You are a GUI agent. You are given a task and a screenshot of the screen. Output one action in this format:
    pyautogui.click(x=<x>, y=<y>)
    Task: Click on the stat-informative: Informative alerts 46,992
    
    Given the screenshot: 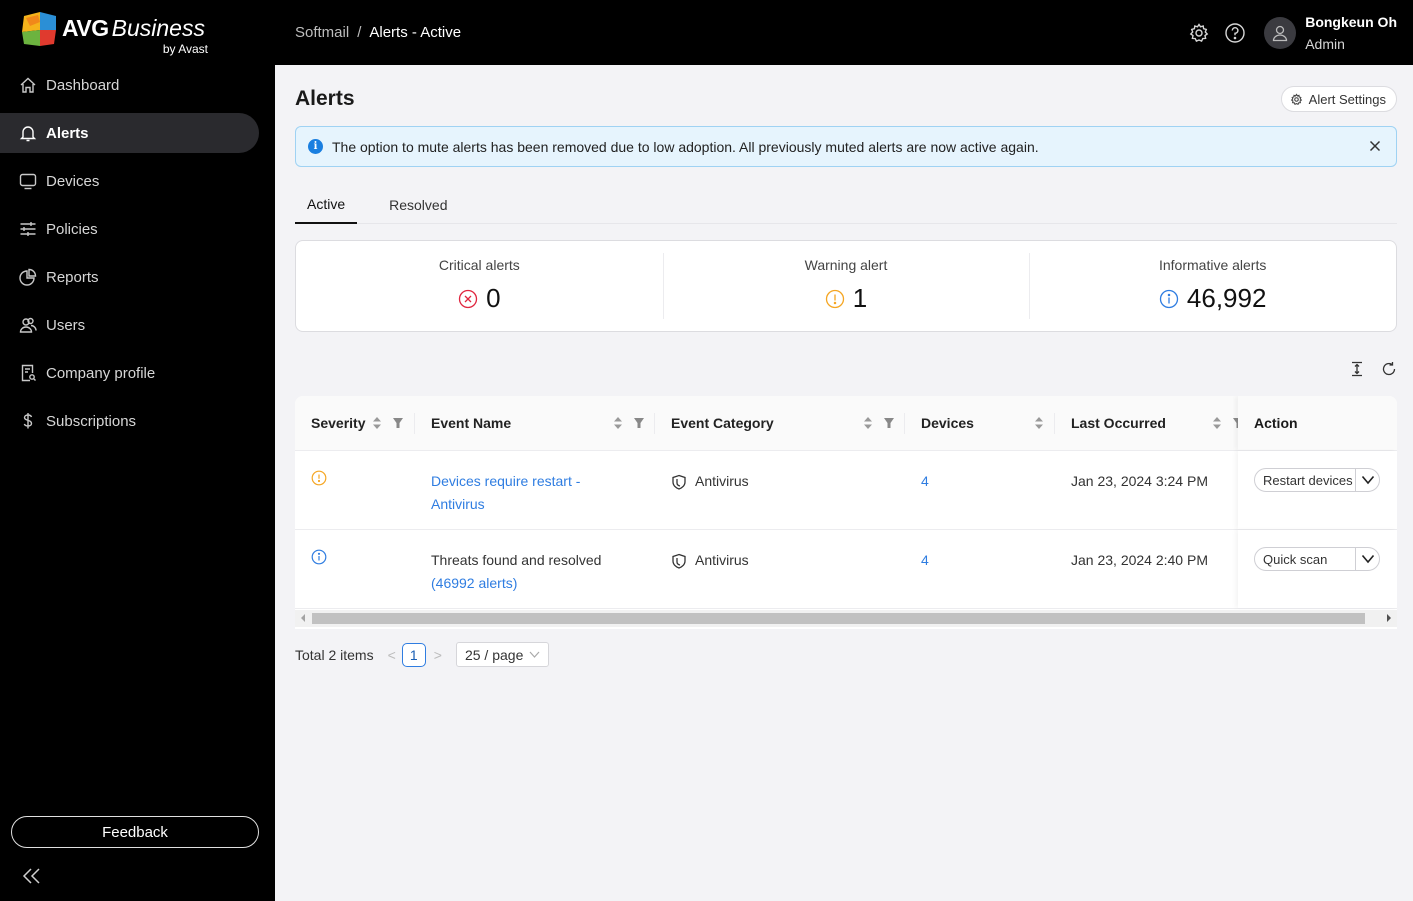 What is the action you would take?
    pyautogui.click(x=1212, y=286)
    